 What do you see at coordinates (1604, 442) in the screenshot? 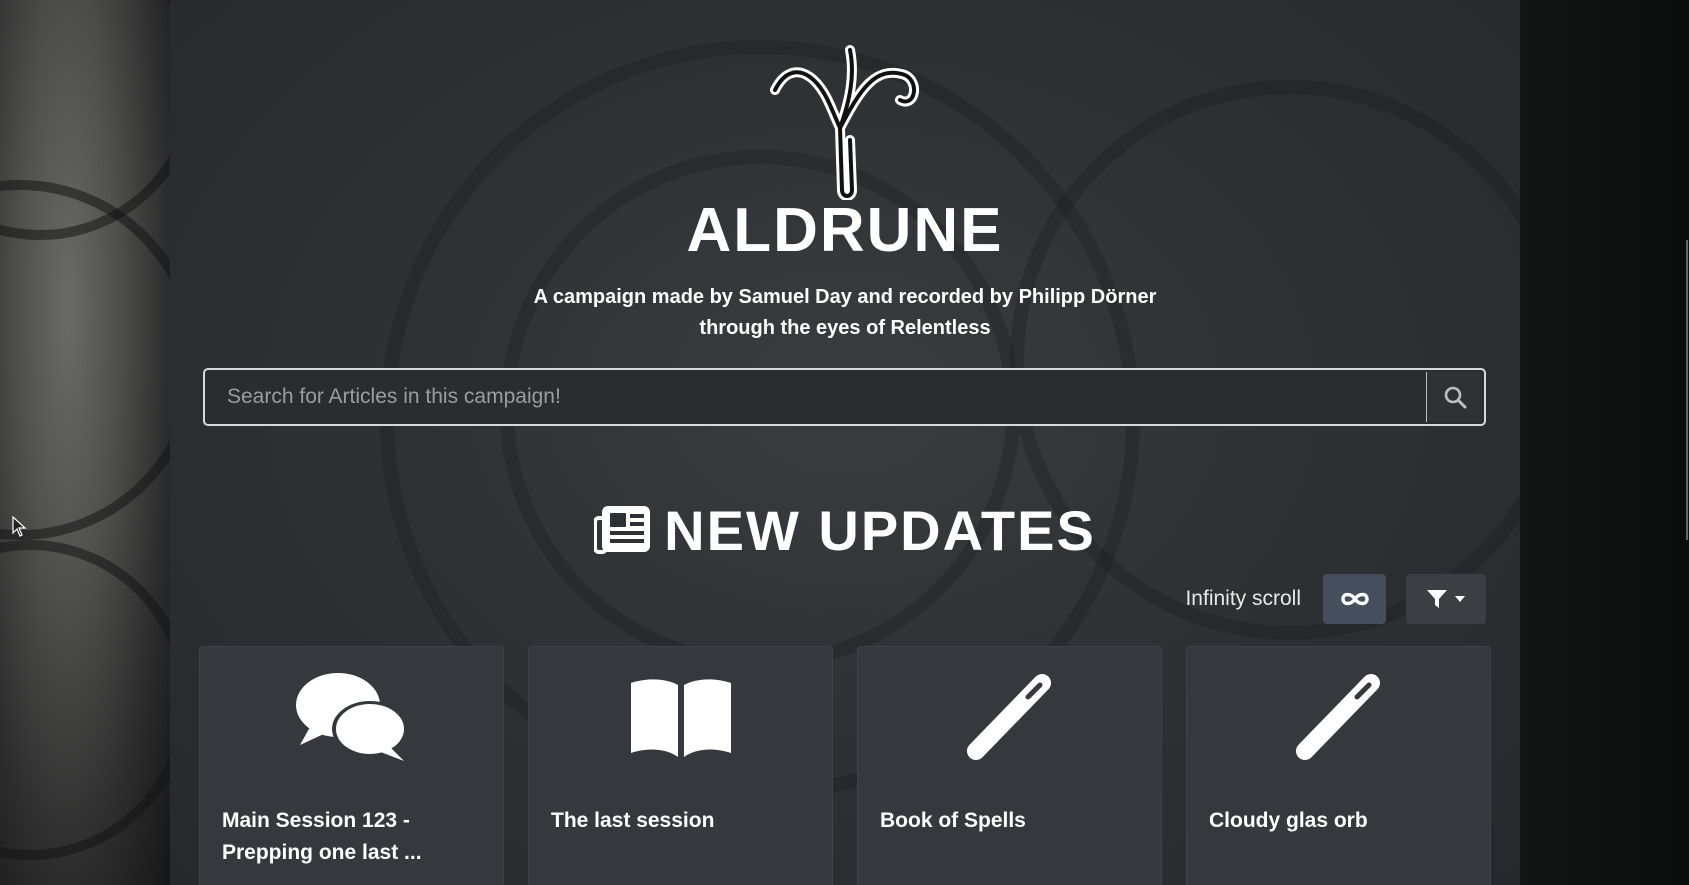
I see `background-right-panel` at bounding box center [1604, 442].